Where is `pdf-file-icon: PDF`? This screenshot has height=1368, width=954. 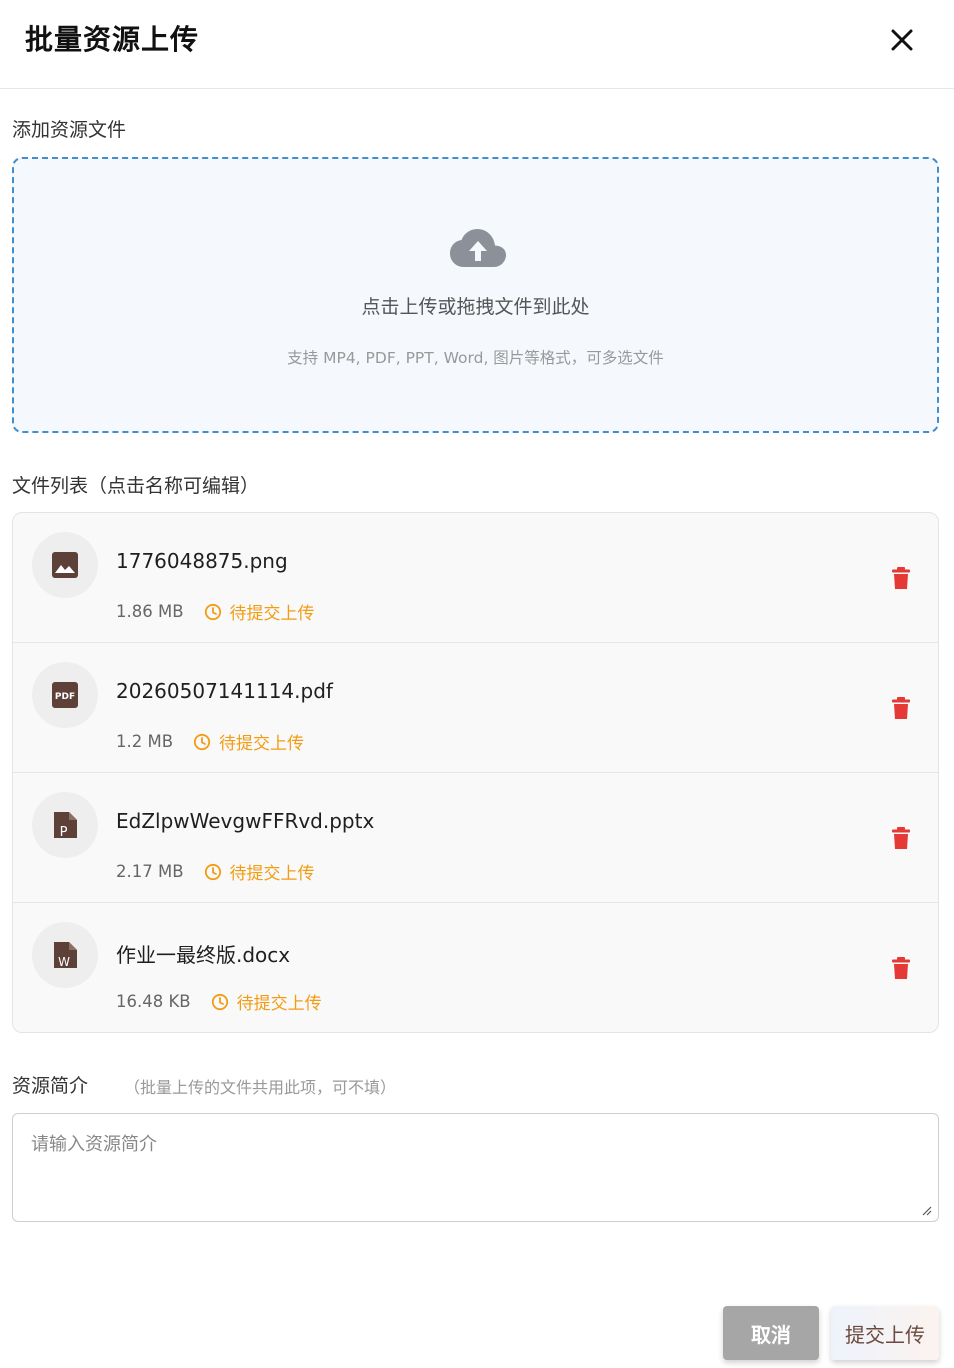 pdf-file-icon: PDF is located at coordinates (65, 695).